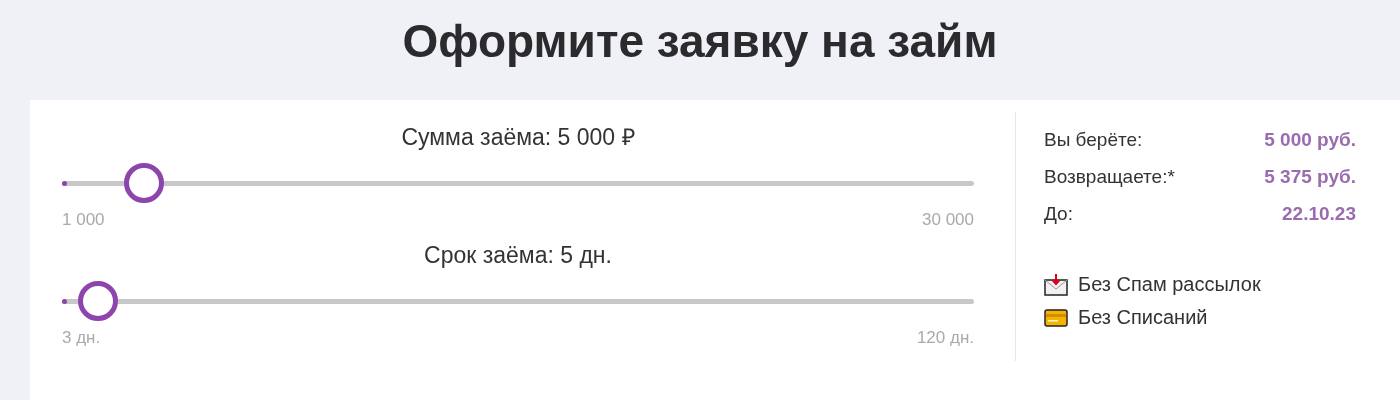 The height and width of the screenshot is (400, 1400). I want to click on summary-label: Возвращаете:*, so click(1109, 176).